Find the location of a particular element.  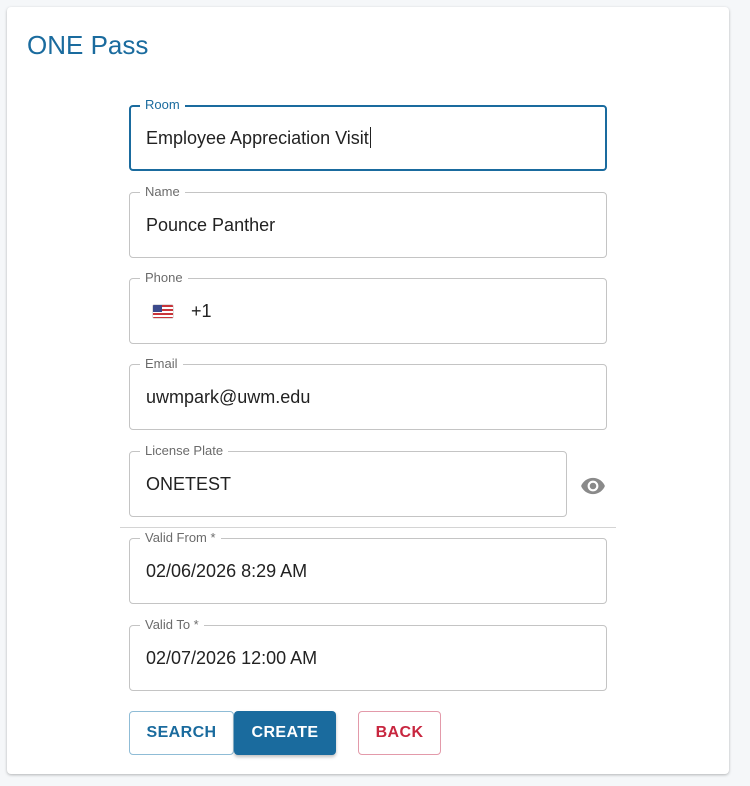

valid-to-field: Valid To * 02/07/2026 12:00 AM is located at coordinates (368, 654).